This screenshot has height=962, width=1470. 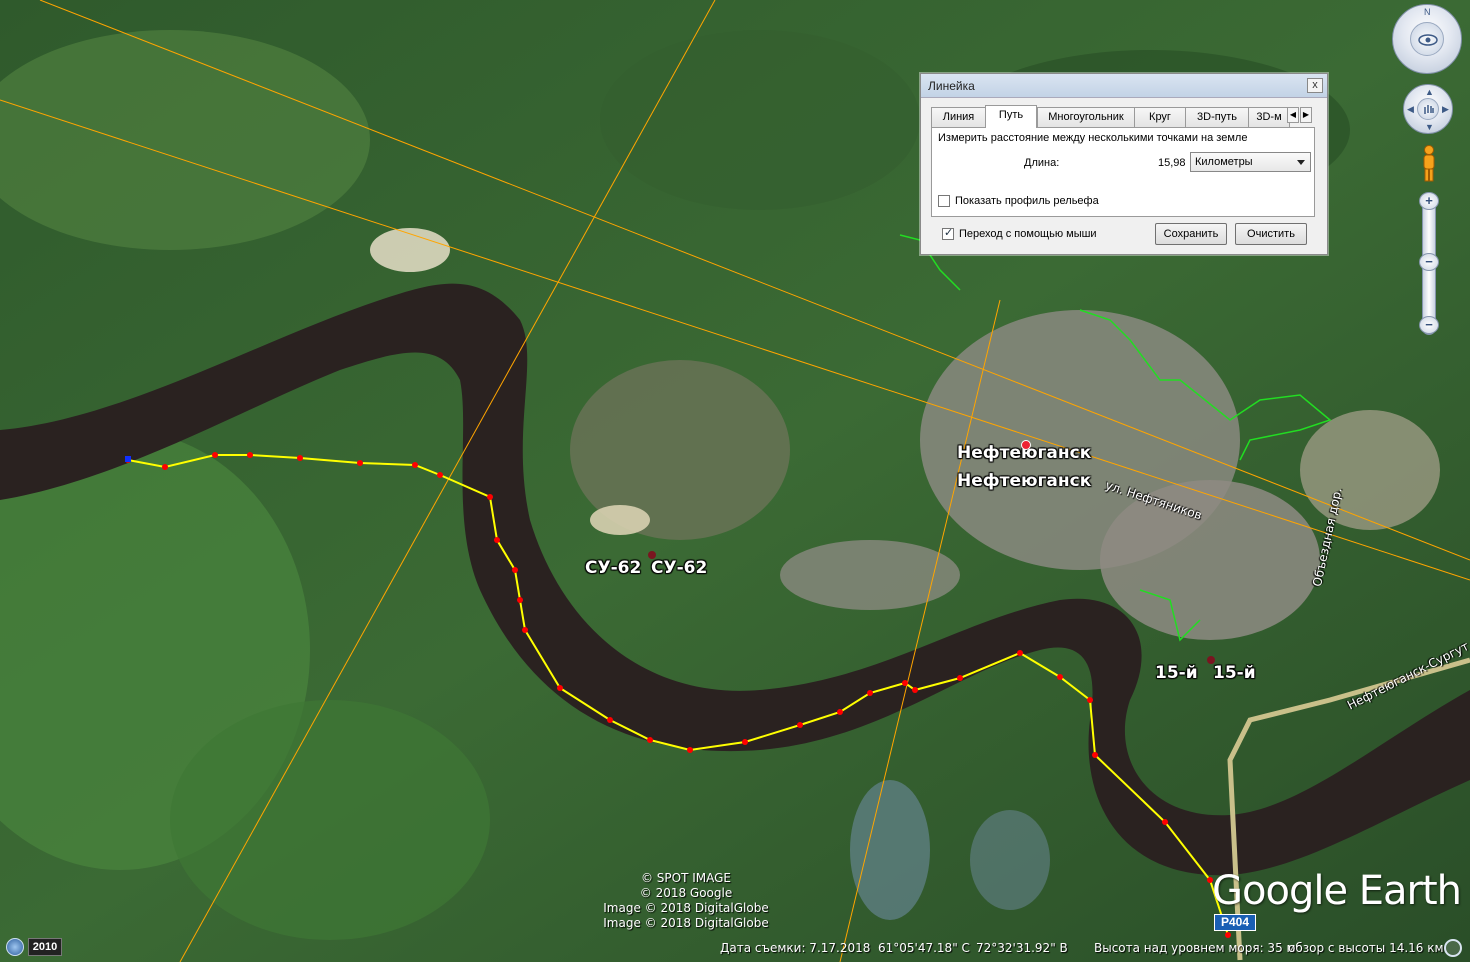 I want to click on eye-altitude: обзор с высоты 14.16 км, so click(x=1366, y=948).